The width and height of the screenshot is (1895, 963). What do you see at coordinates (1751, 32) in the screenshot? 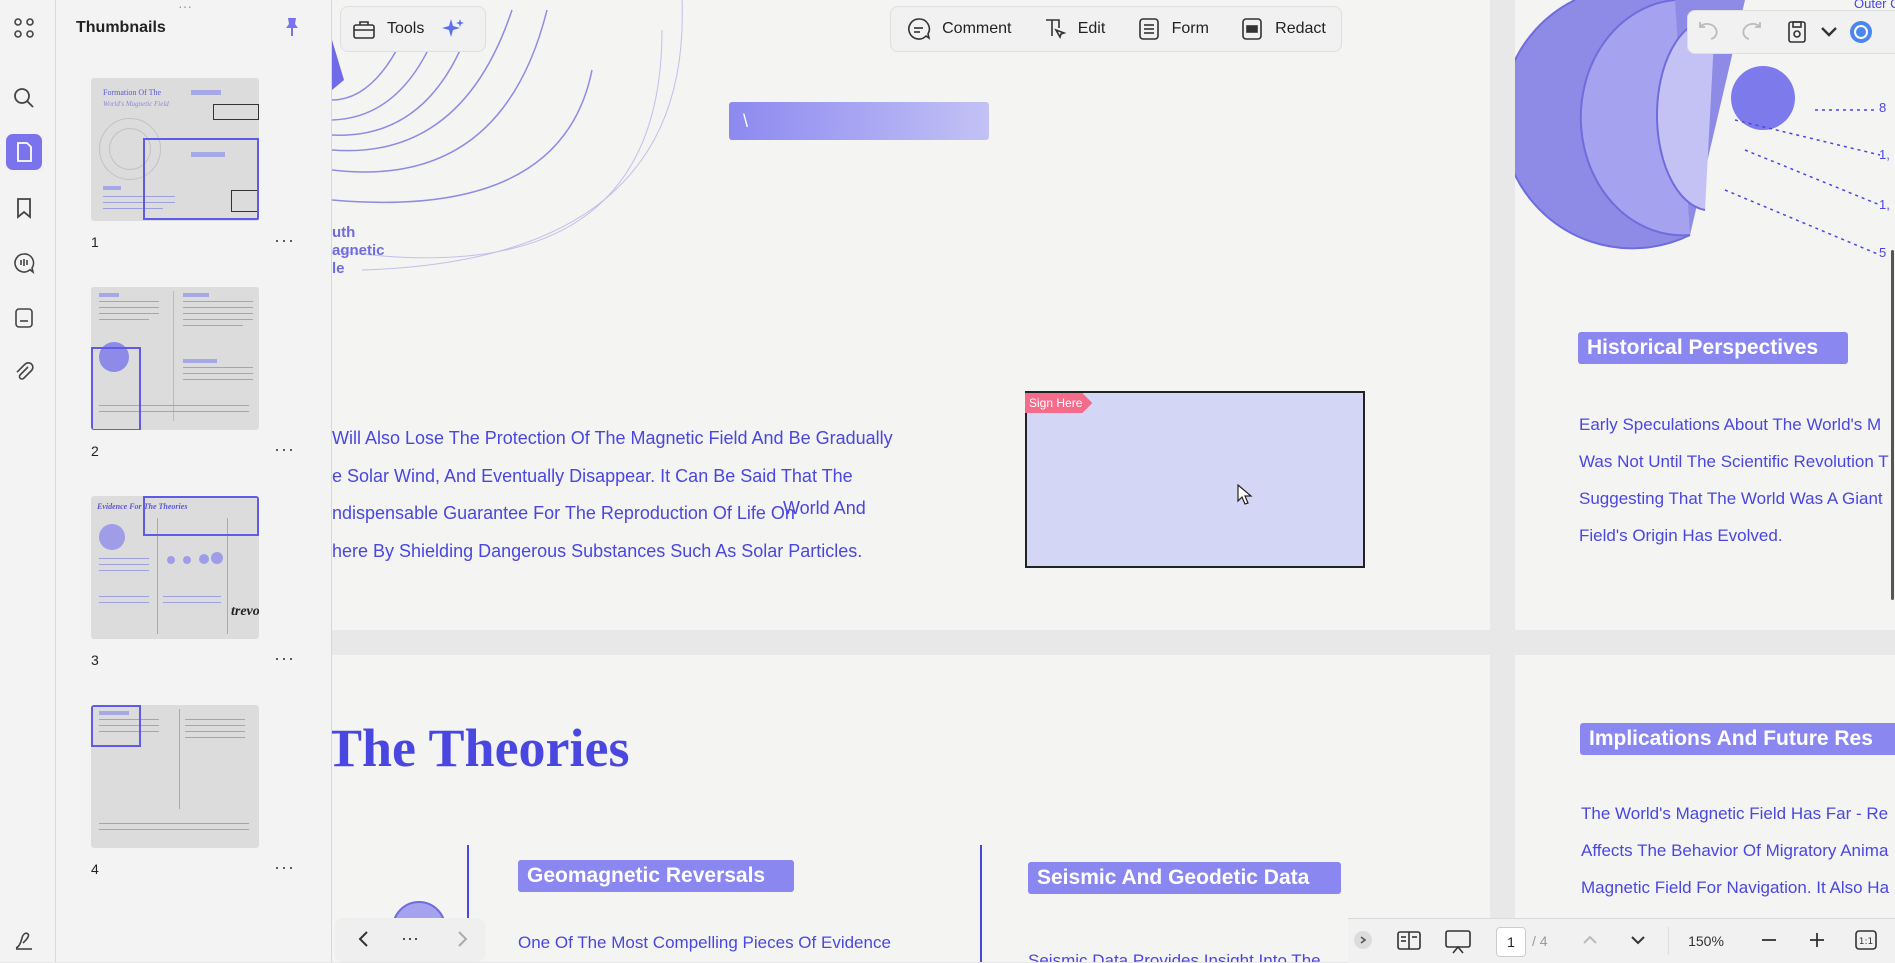
I see `redo-button` at bounding box center [1751, 32].